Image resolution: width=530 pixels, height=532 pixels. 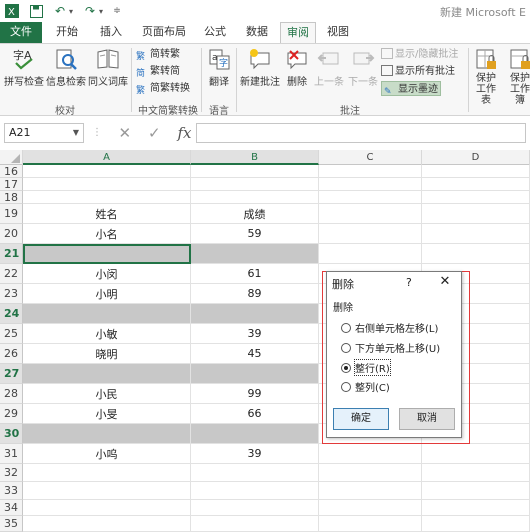 I want to click on to-simplified-button: 简繁转简, so click(x=158, y=71).